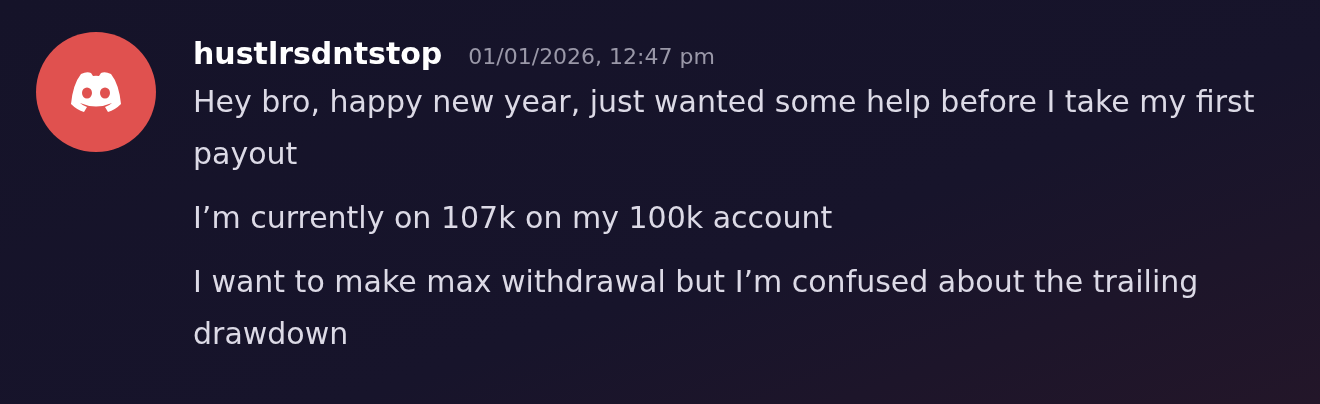 The height and width of the screenshot is (404, 1320). Describe the element at coordinates (318, 54) in the screenshot. I see `username: hustlrsdntstop` at that location.